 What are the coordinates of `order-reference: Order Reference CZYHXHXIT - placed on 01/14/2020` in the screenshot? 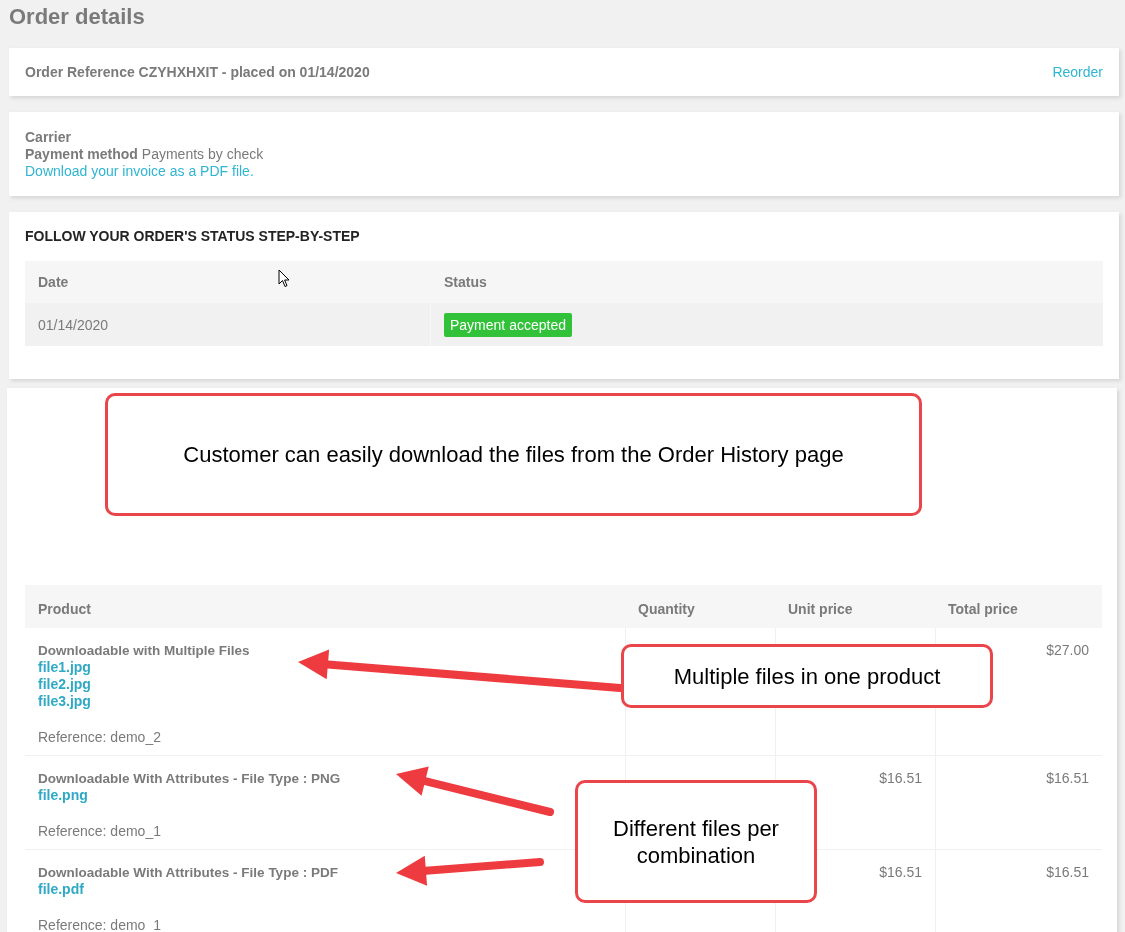 It's located at (197, 72).